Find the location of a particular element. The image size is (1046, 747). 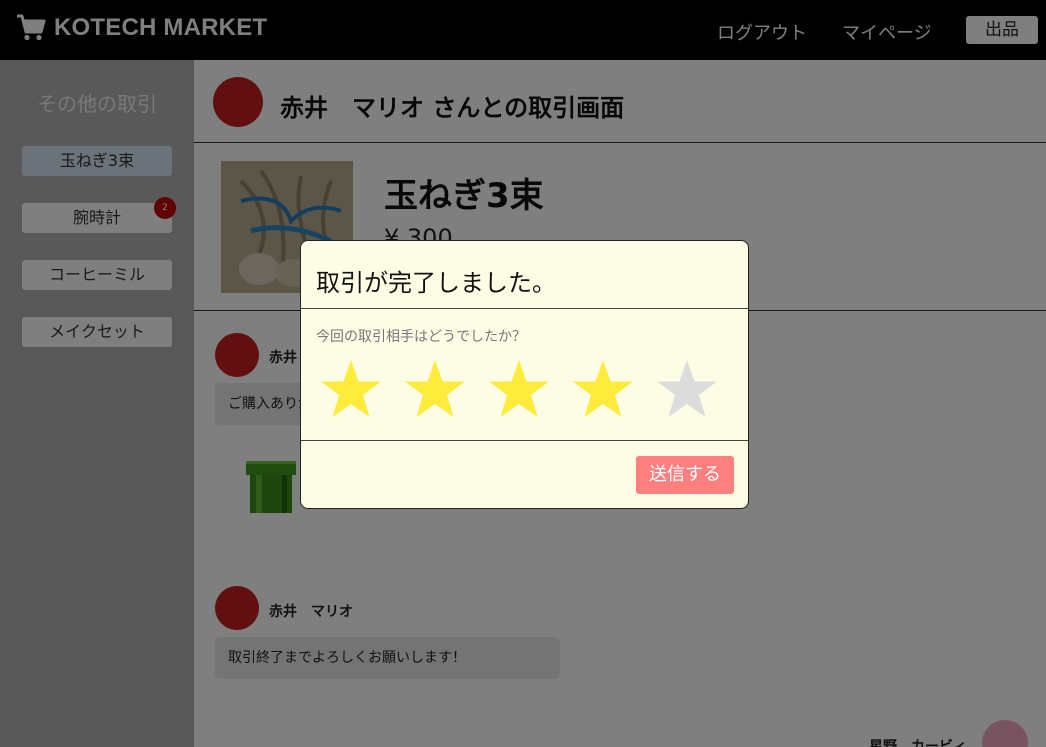

dialog-title: 取引が完了しました。 is located at coordinates (436, 283).